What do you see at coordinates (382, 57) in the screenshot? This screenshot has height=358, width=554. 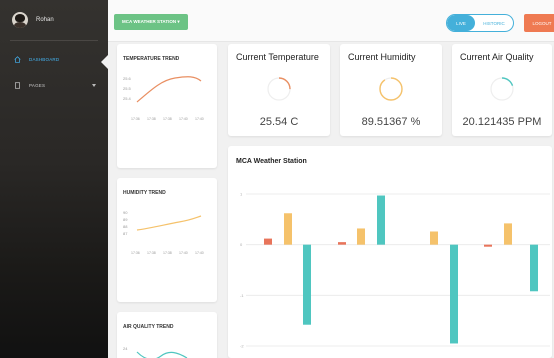 I see `metric-title: Current Humidity` at bounding box center [382, 57].